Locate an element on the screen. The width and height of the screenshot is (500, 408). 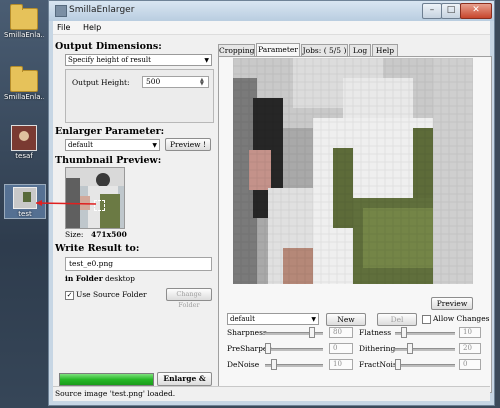
drag-arrow-overlay is located at coordinates (66, 203).